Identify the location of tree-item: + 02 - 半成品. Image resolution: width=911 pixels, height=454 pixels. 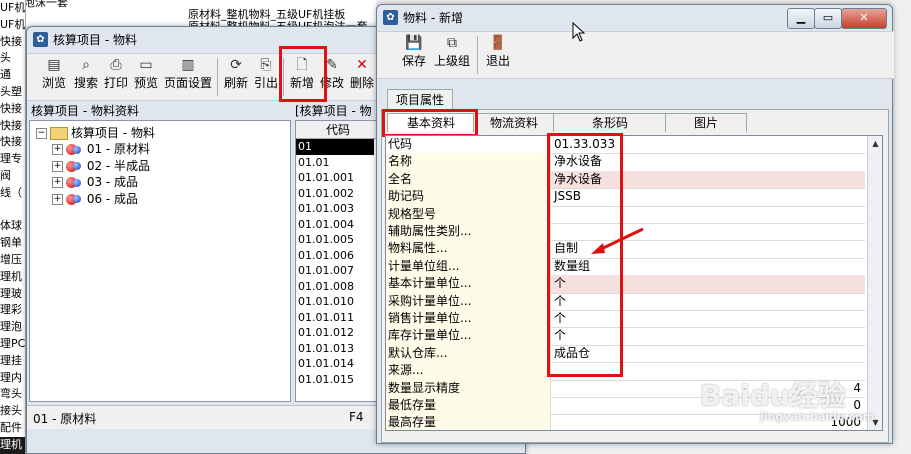
(101, 166).